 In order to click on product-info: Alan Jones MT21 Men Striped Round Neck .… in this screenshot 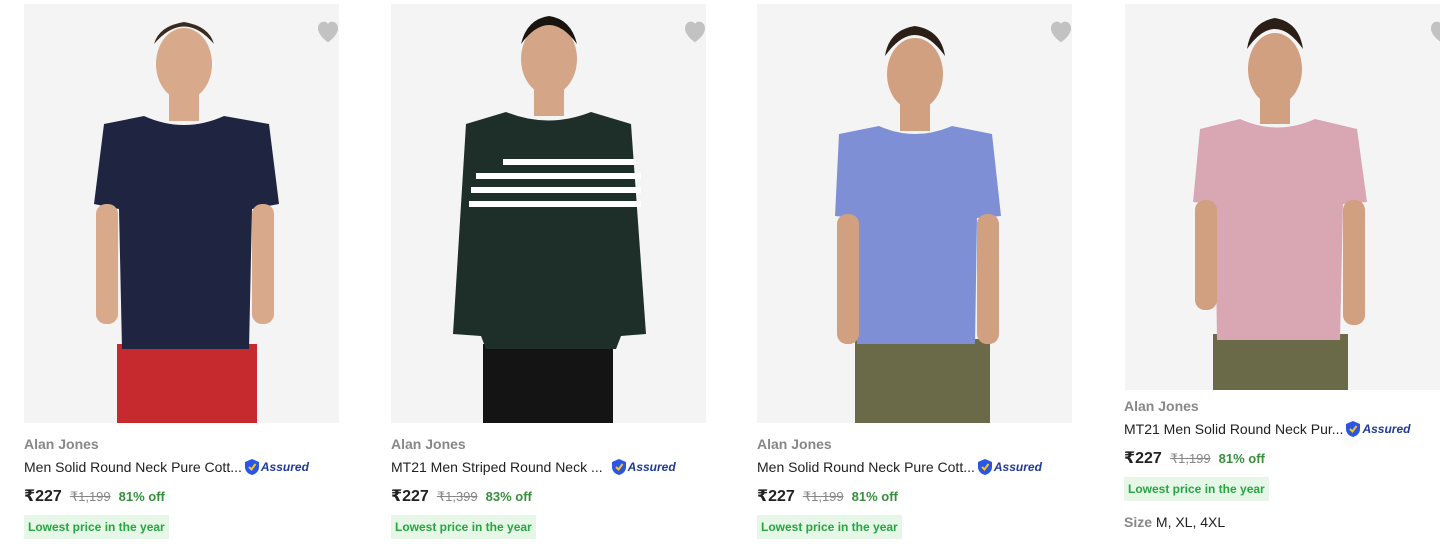, I will do `click(533, 487)`.